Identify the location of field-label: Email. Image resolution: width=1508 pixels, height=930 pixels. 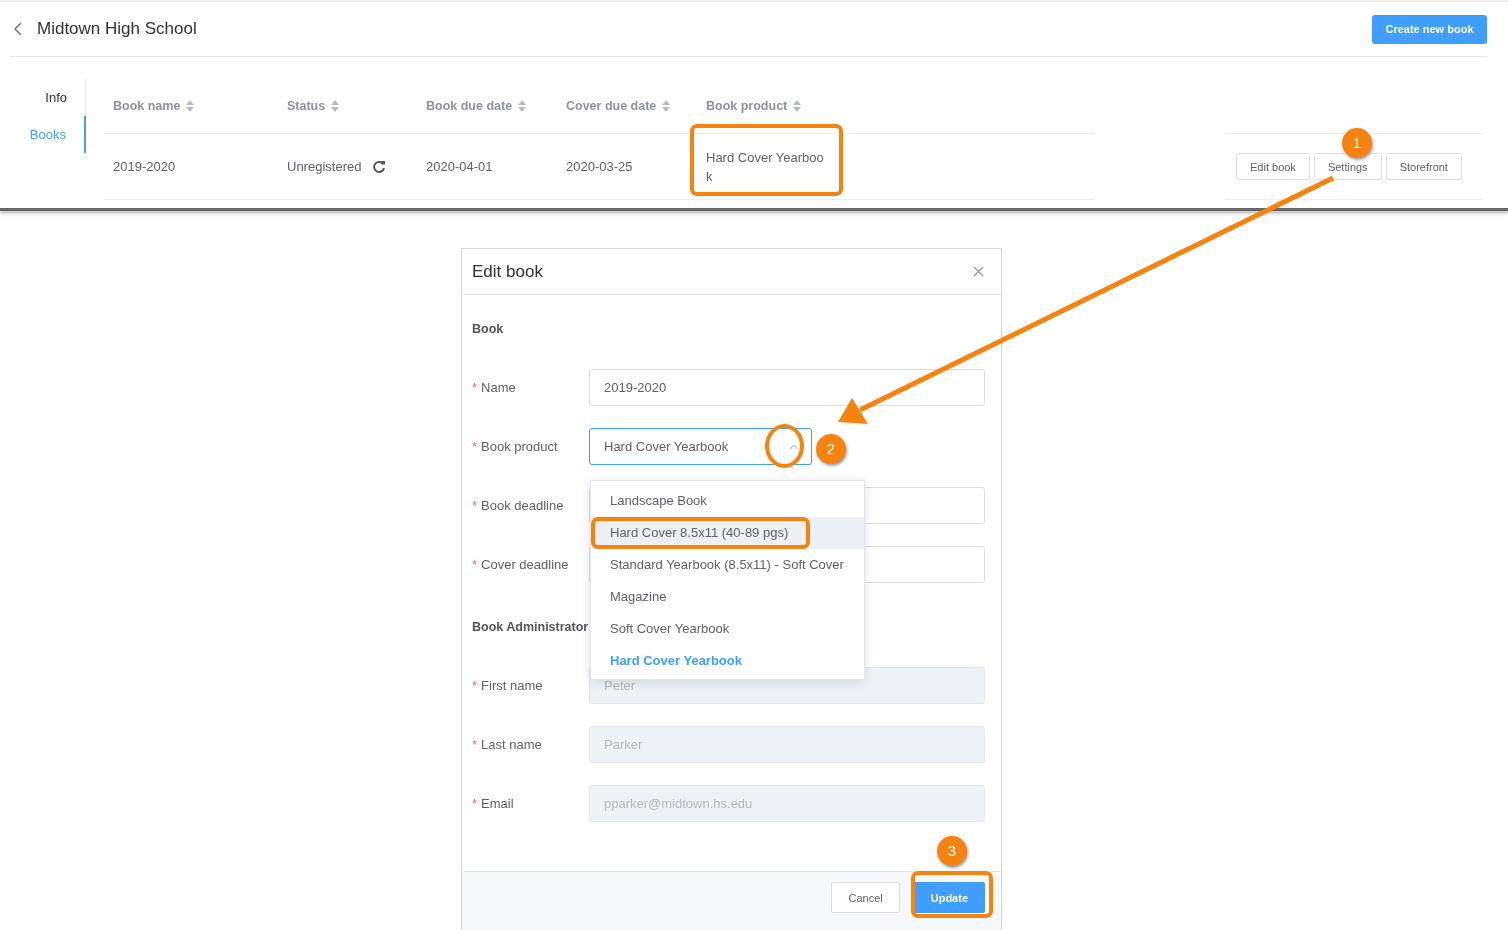
(497, 803).